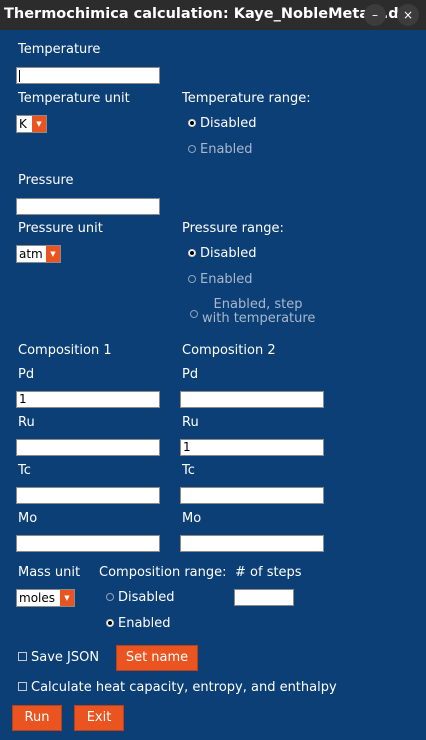 The width and height of the screenshot is (426, 740). I want to click on mo-composition-2-input, so click(252, 543).